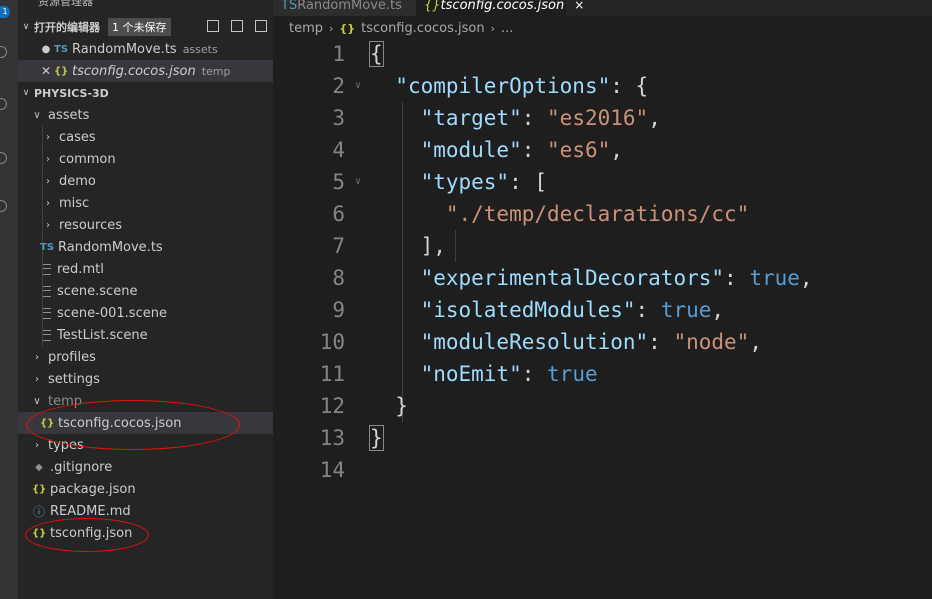 This screenshot has height=599, width=932. I want to click on tree-folder-settings: › settings, so click(145, 379).